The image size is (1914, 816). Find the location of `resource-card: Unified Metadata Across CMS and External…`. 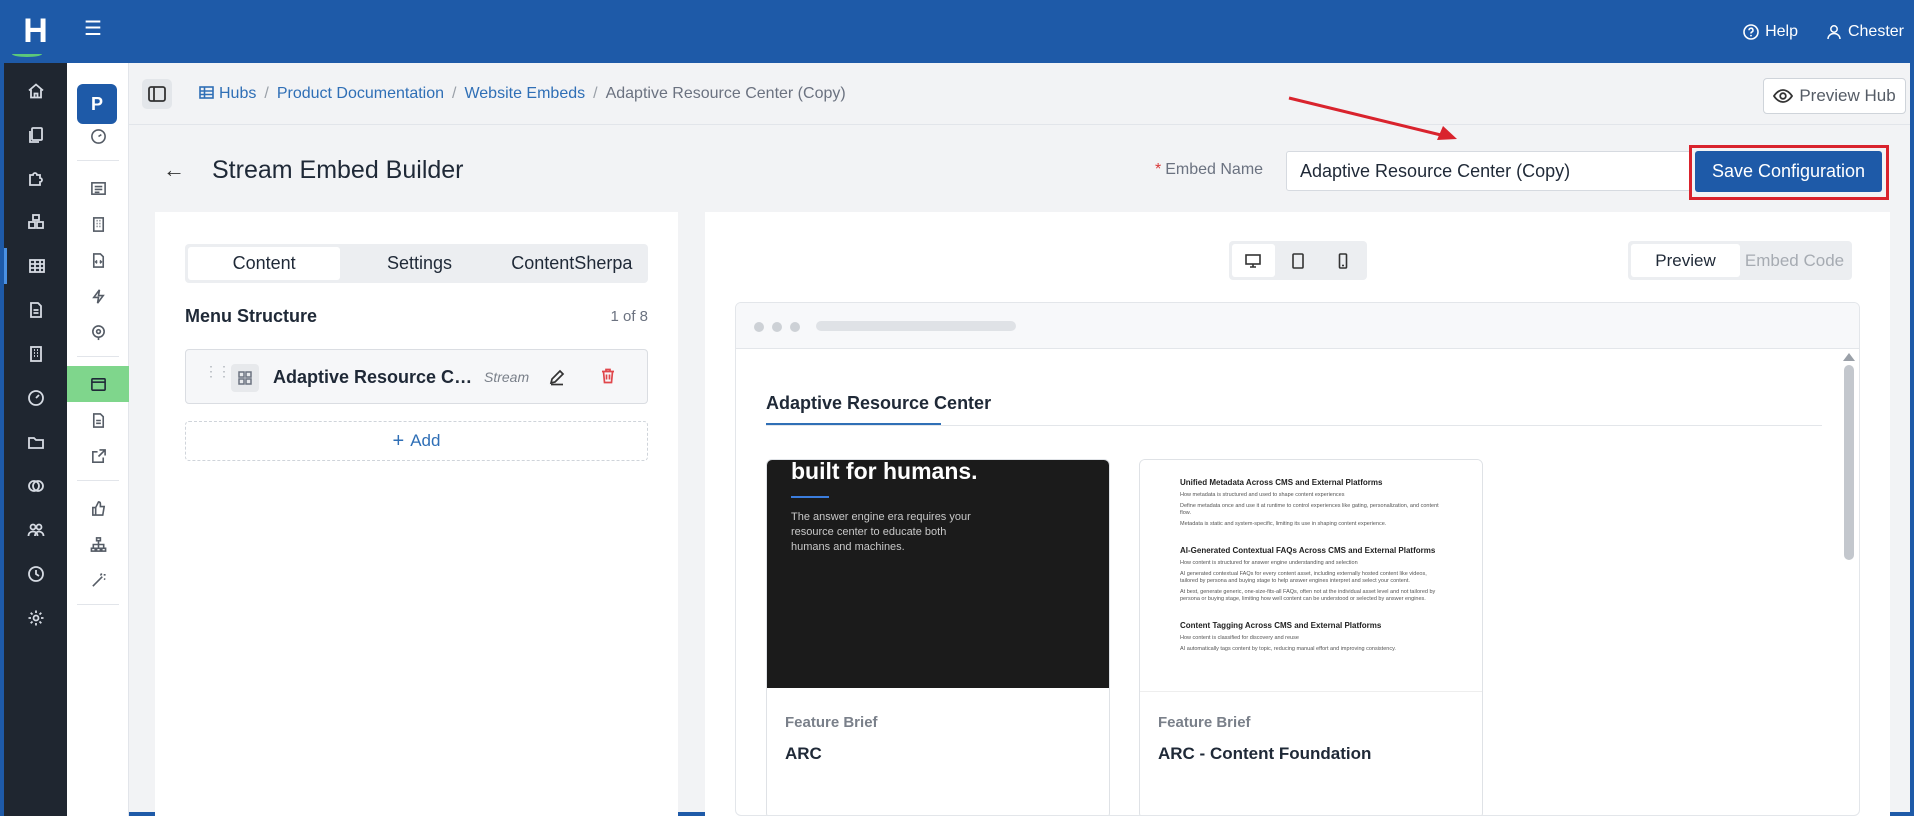

resource-card: Unified Metadata Across CMS and External… is located at coordinates (1311, 637).